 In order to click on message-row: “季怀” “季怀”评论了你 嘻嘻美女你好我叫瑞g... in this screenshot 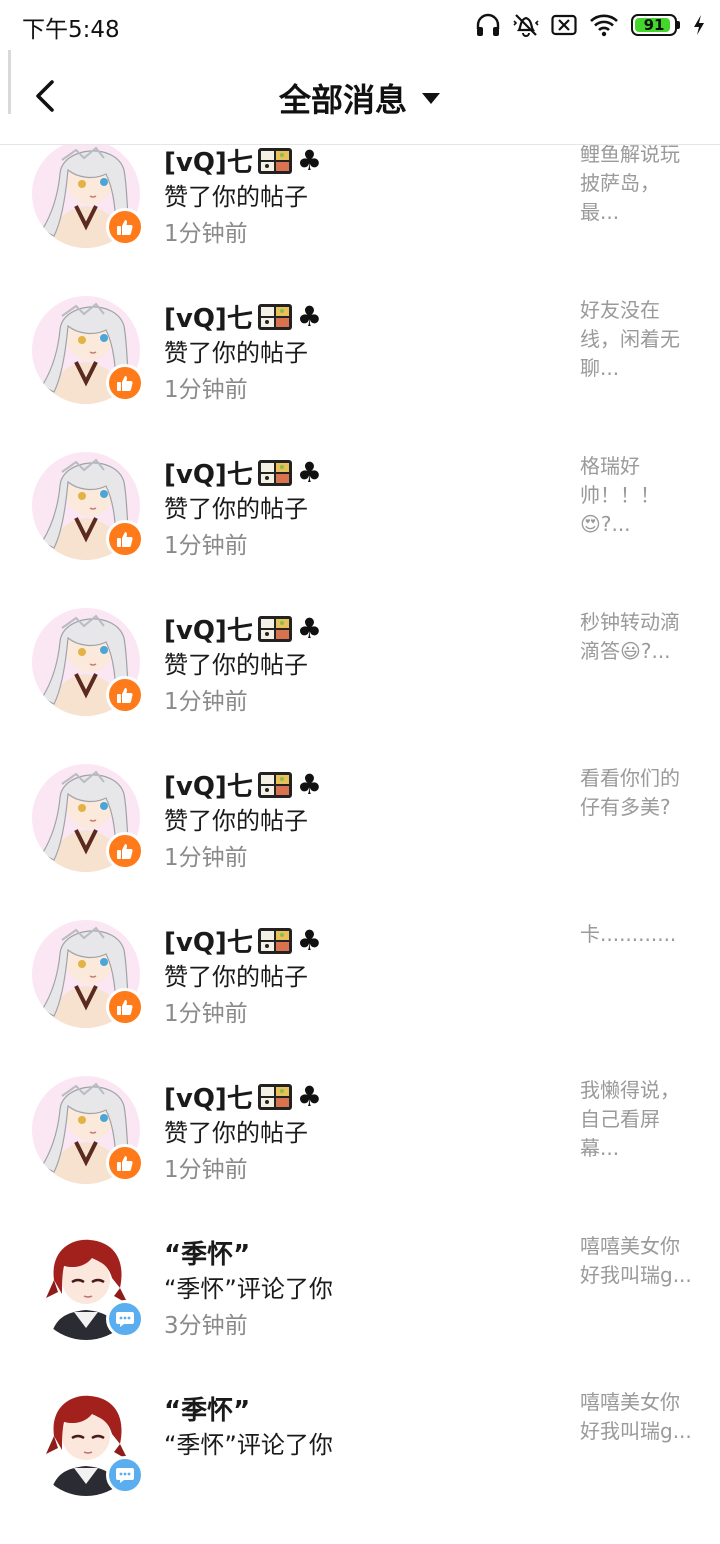, I will do `click(360, 1466)`.